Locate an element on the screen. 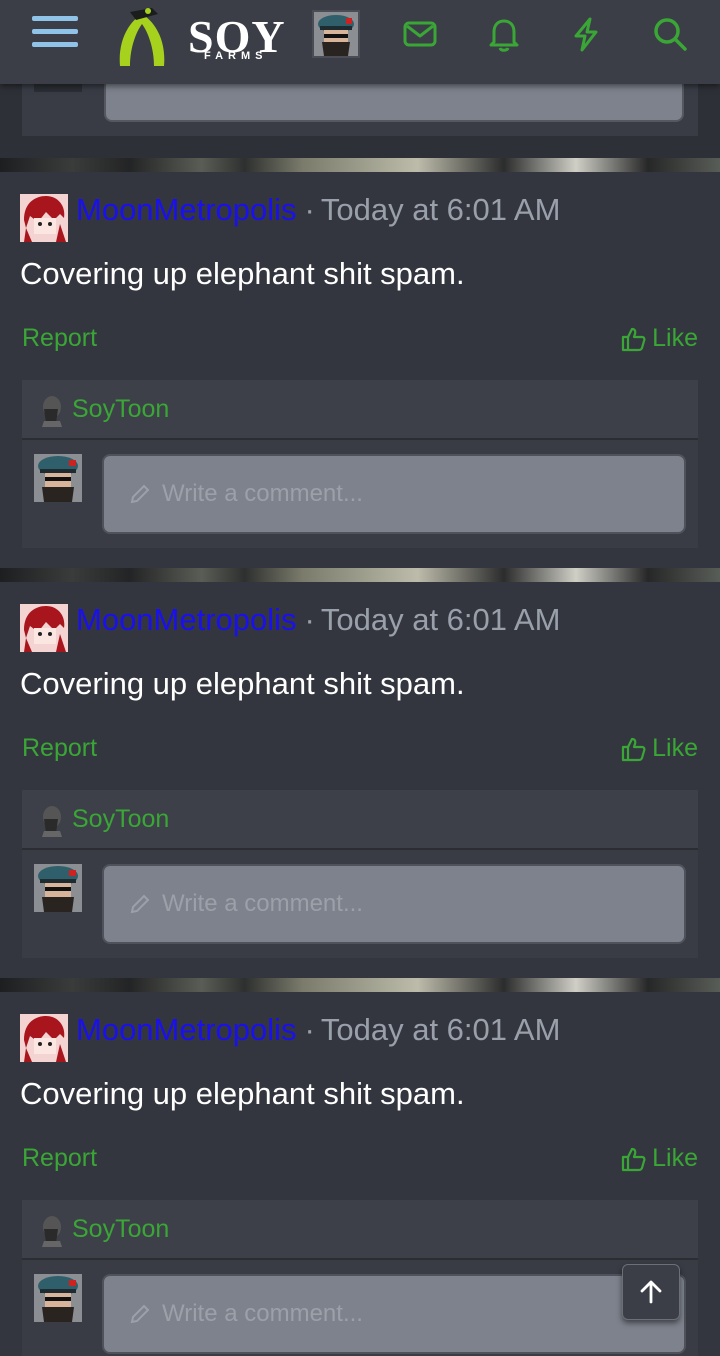  scroll-to-top-button is located at coordinates (651, 1292).